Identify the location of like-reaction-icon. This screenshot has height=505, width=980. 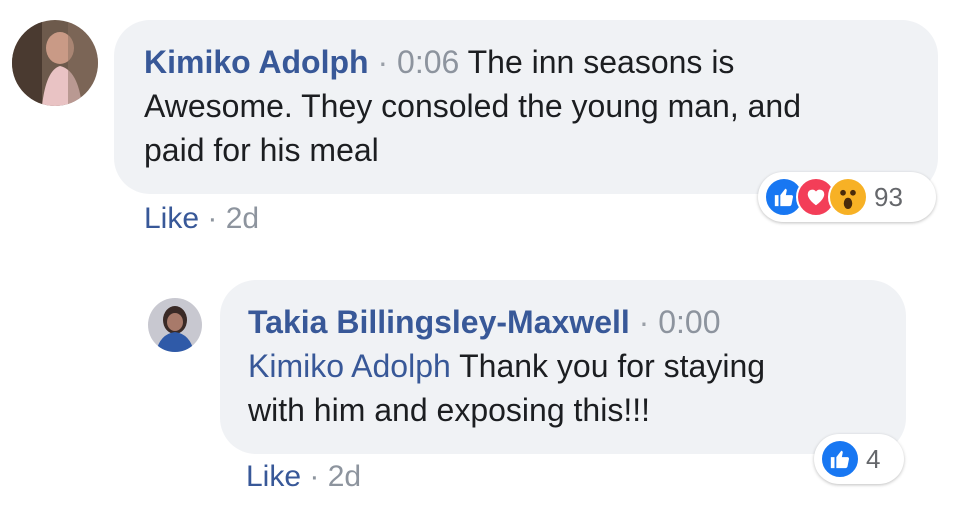
(840, 459).